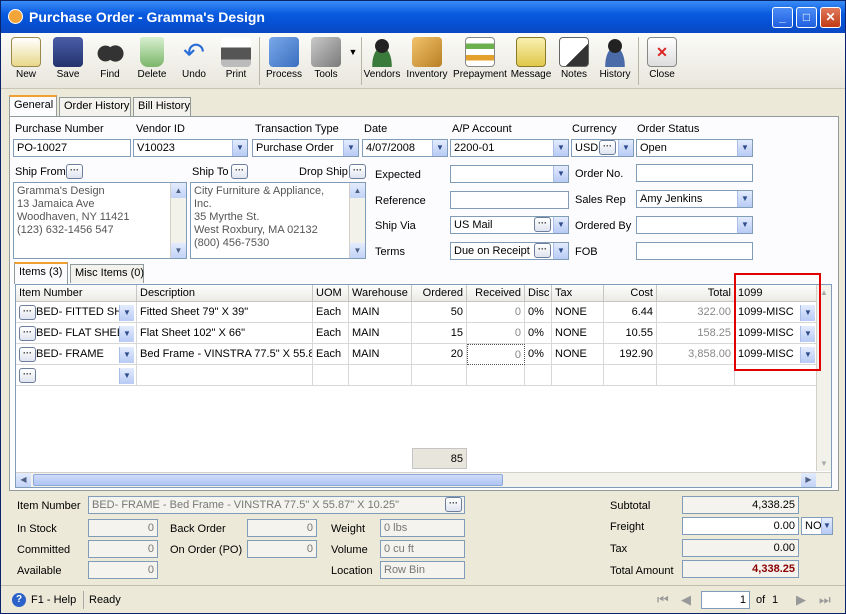 Image resolution: width=846 pixels, height=614 pixels. Describe the element at coordinates (107, 273) in the screenshot. I see `tab-misc-items: Misc Items (0)` at that location.